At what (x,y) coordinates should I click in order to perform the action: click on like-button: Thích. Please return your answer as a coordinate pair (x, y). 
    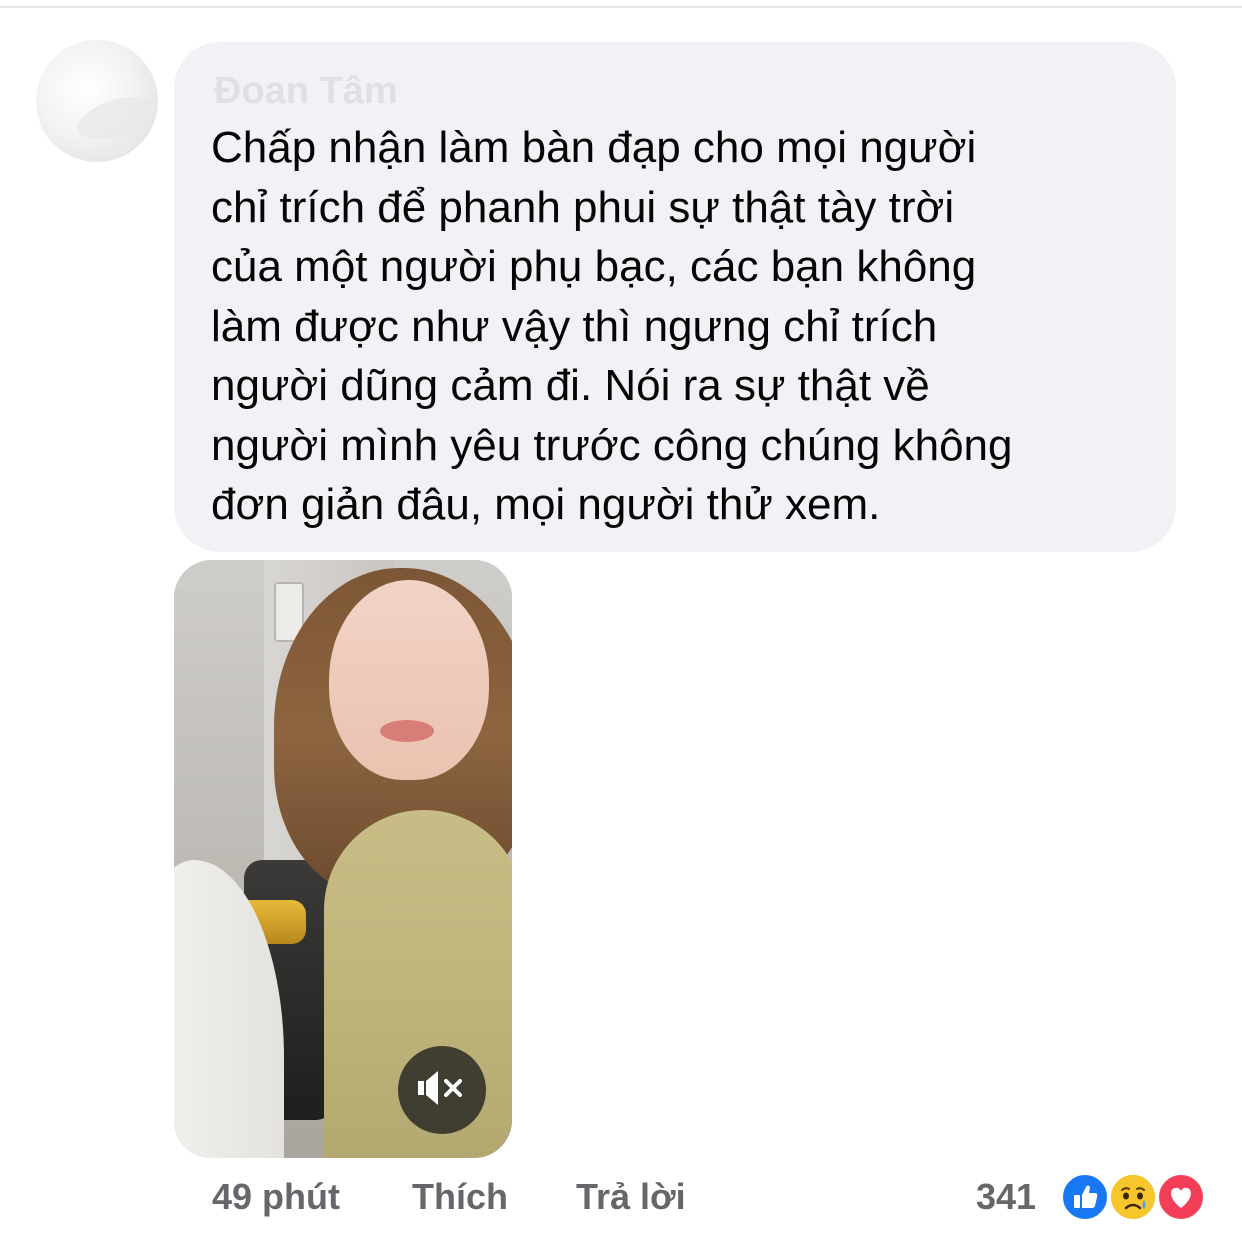
    Looking at the image, I should click on (460, 1197).